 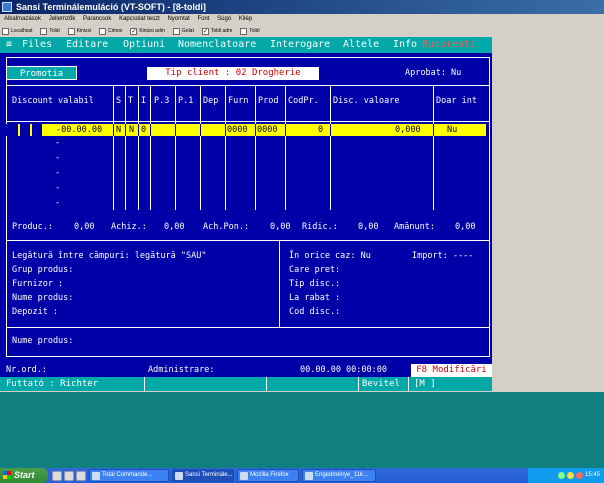 I want to click on cell-s: N, so click(x=118, y=130).